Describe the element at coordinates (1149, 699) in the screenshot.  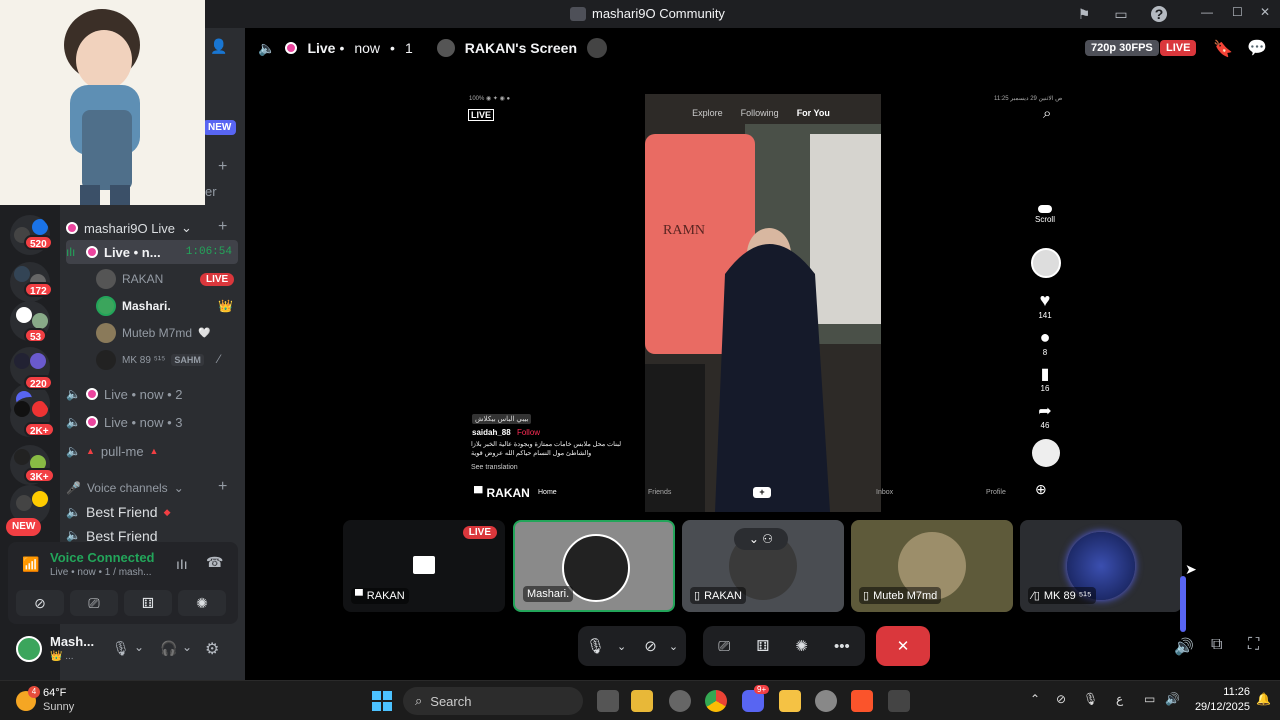
I see `network-icon: ▭` at that location.